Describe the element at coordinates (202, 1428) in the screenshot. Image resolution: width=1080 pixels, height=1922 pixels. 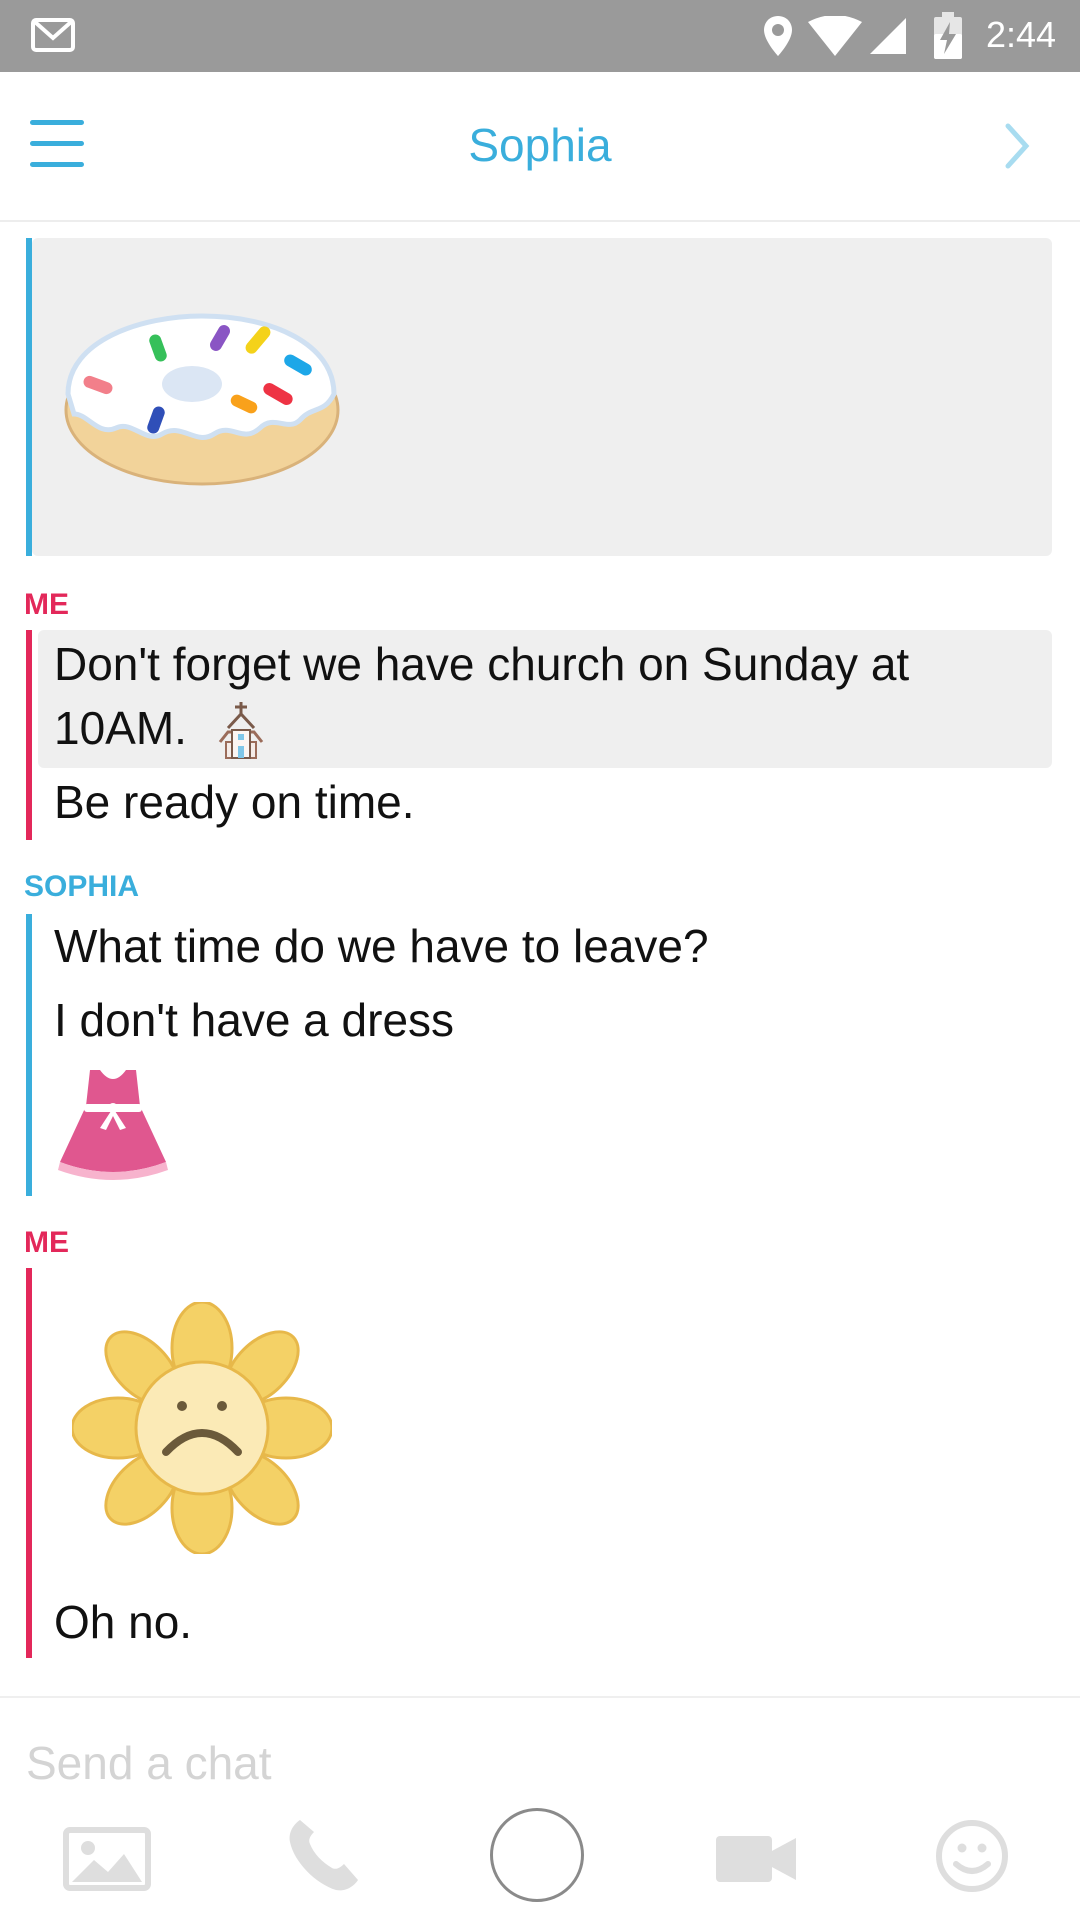
I see `sad-flower-sticker` at that location.